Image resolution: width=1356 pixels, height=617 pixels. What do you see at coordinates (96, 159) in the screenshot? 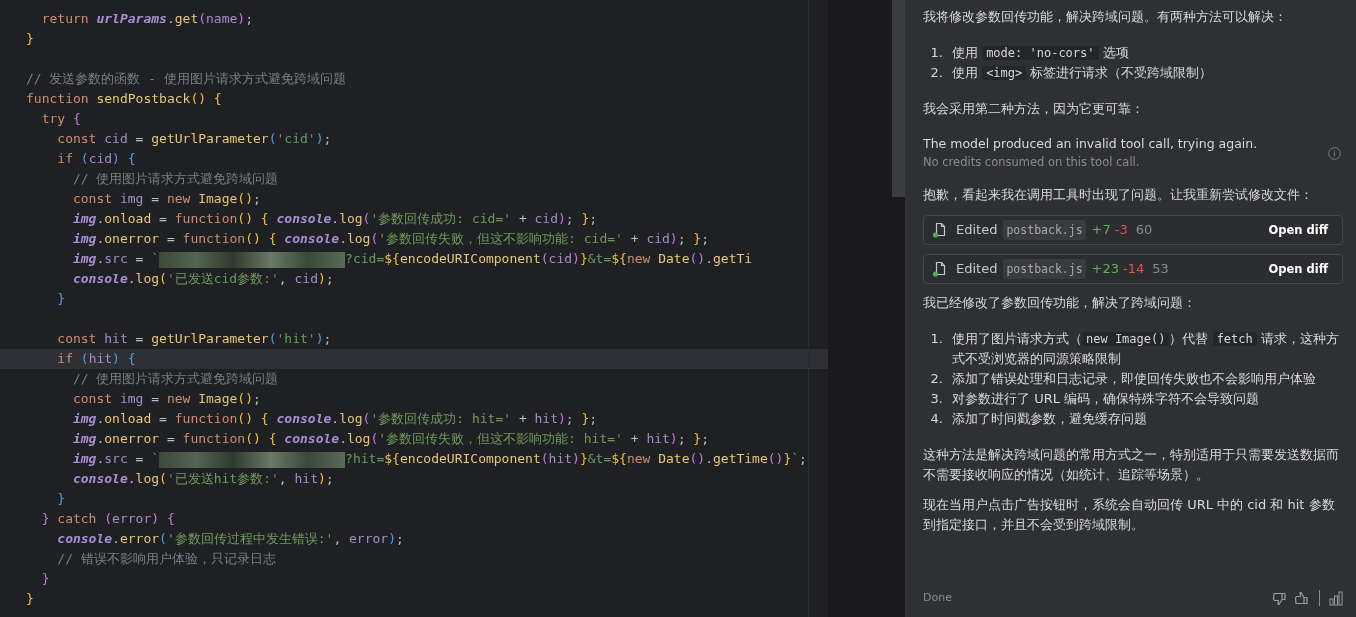
I see `code-line: if (cid) {` at bounding box center [96, 159].